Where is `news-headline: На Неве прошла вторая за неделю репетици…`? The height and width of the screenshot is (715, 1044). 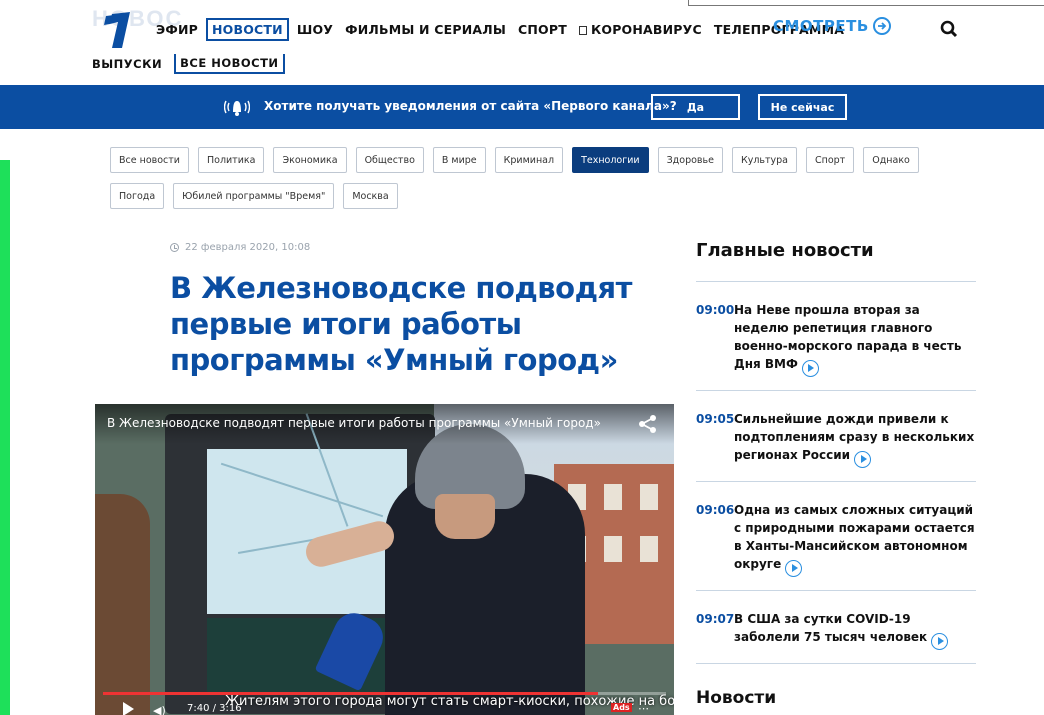 news-headline: На Неве прошла вторая за неделю репетици… is located at coordinates (855, 339).